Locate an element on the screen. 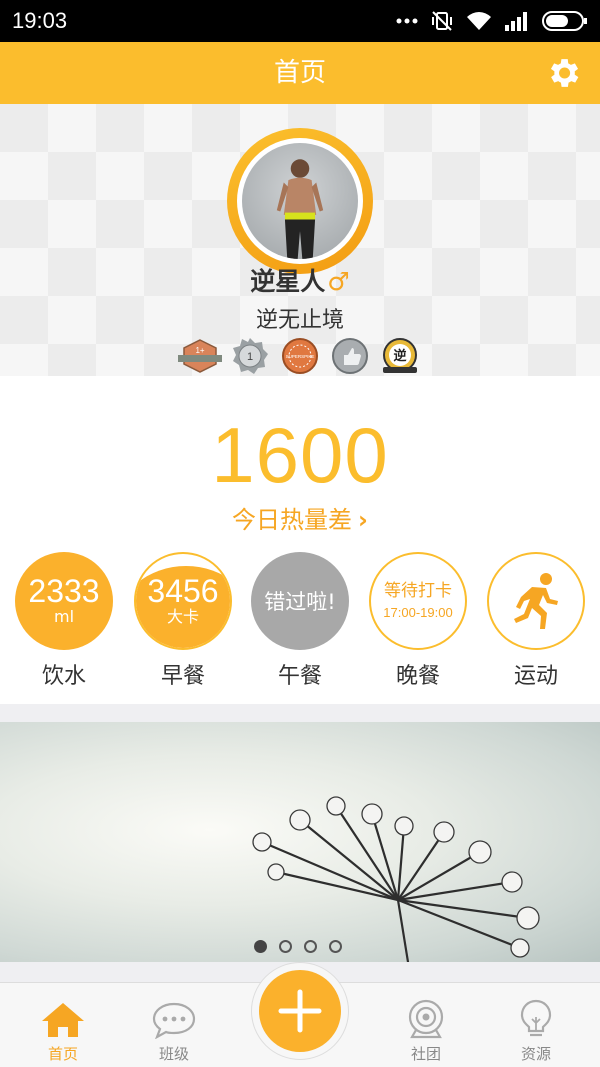 This screenshot has height=1067, width=600. breakfast-unit: 大卡 is located at coordinates (182, 616).